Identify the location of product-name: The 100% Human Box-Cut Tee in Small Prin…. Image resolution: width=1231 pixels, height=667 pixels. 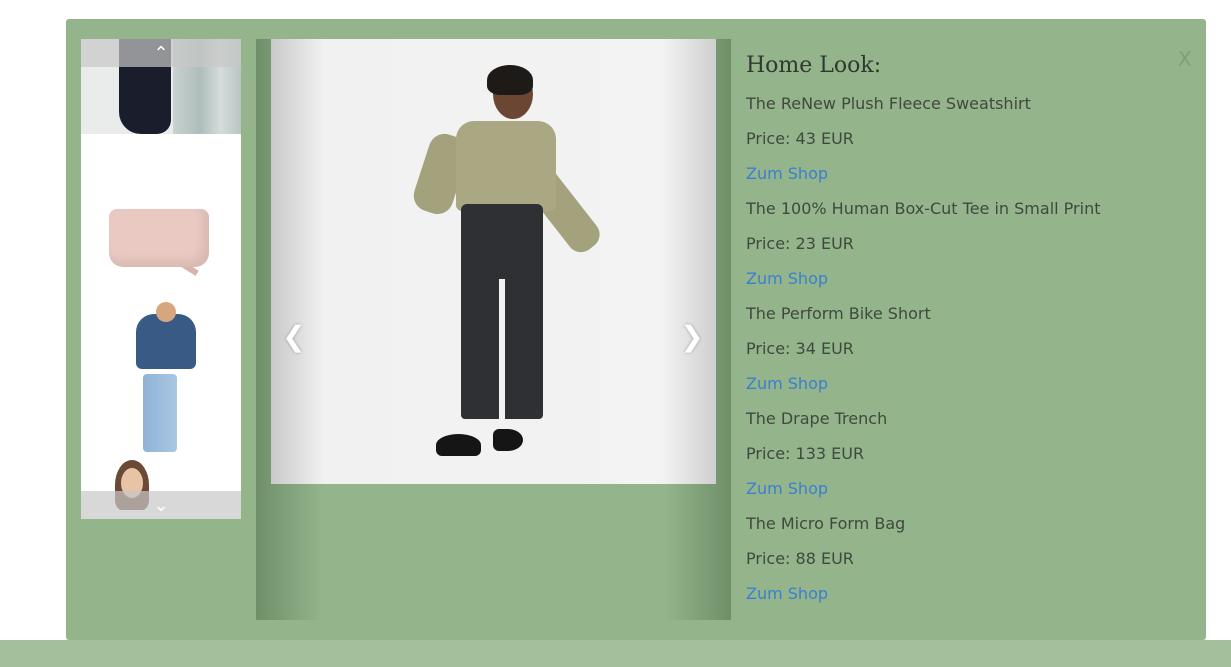
(923, 208).